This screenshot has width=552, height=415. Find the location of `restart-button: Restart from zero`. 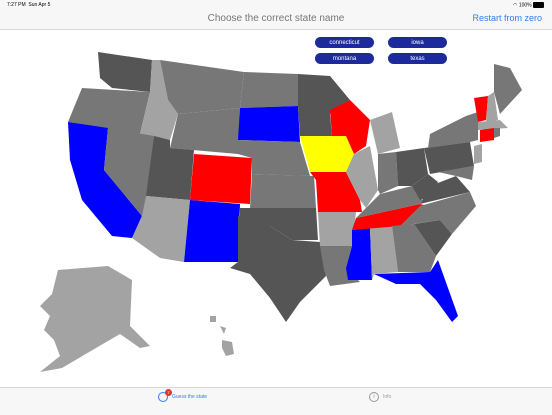

restart-button: Restart from zero is located at coordinates (507, 18).